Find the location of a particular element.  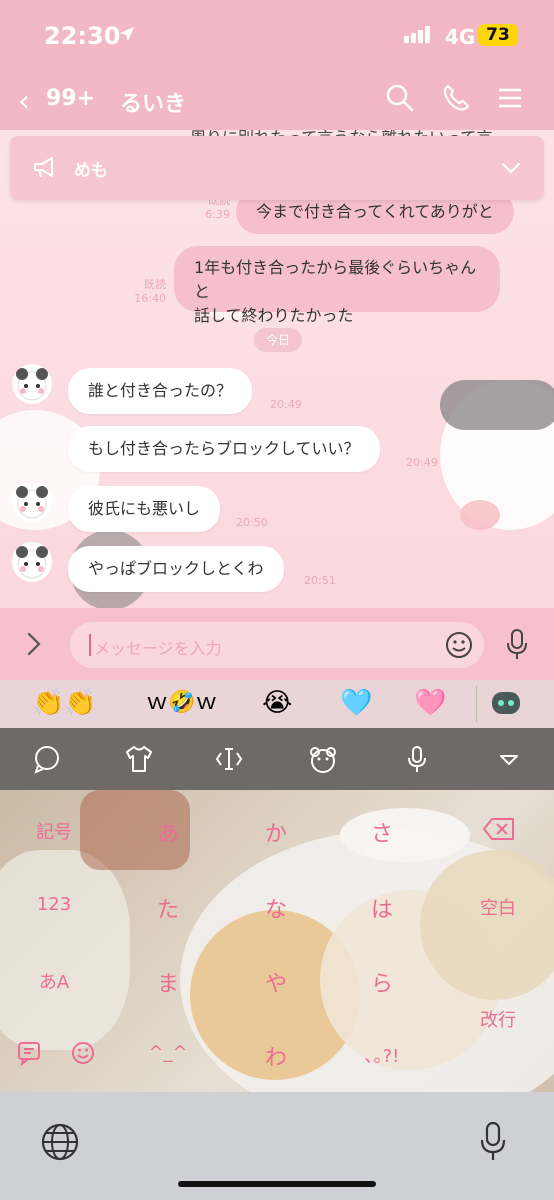

glass-decoration is located at coordinates (65, 950).